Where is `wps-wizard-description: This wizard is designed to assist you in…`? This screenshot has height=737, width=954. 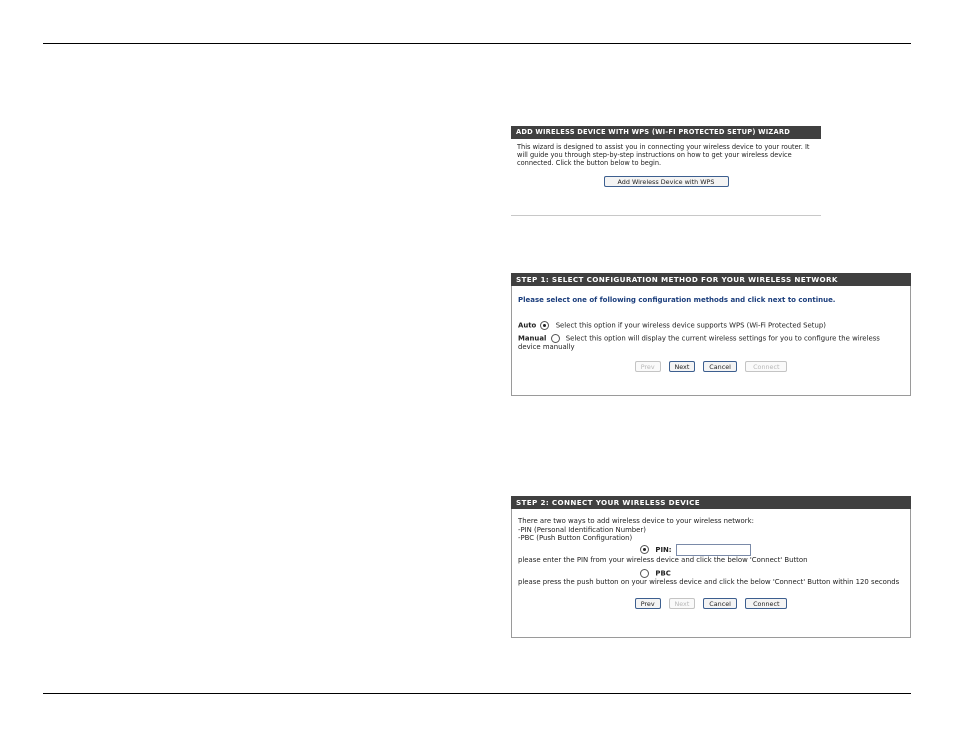
wps-wizard-description: This wizard is designed to assist you in… is located at coordinates (663, 155).